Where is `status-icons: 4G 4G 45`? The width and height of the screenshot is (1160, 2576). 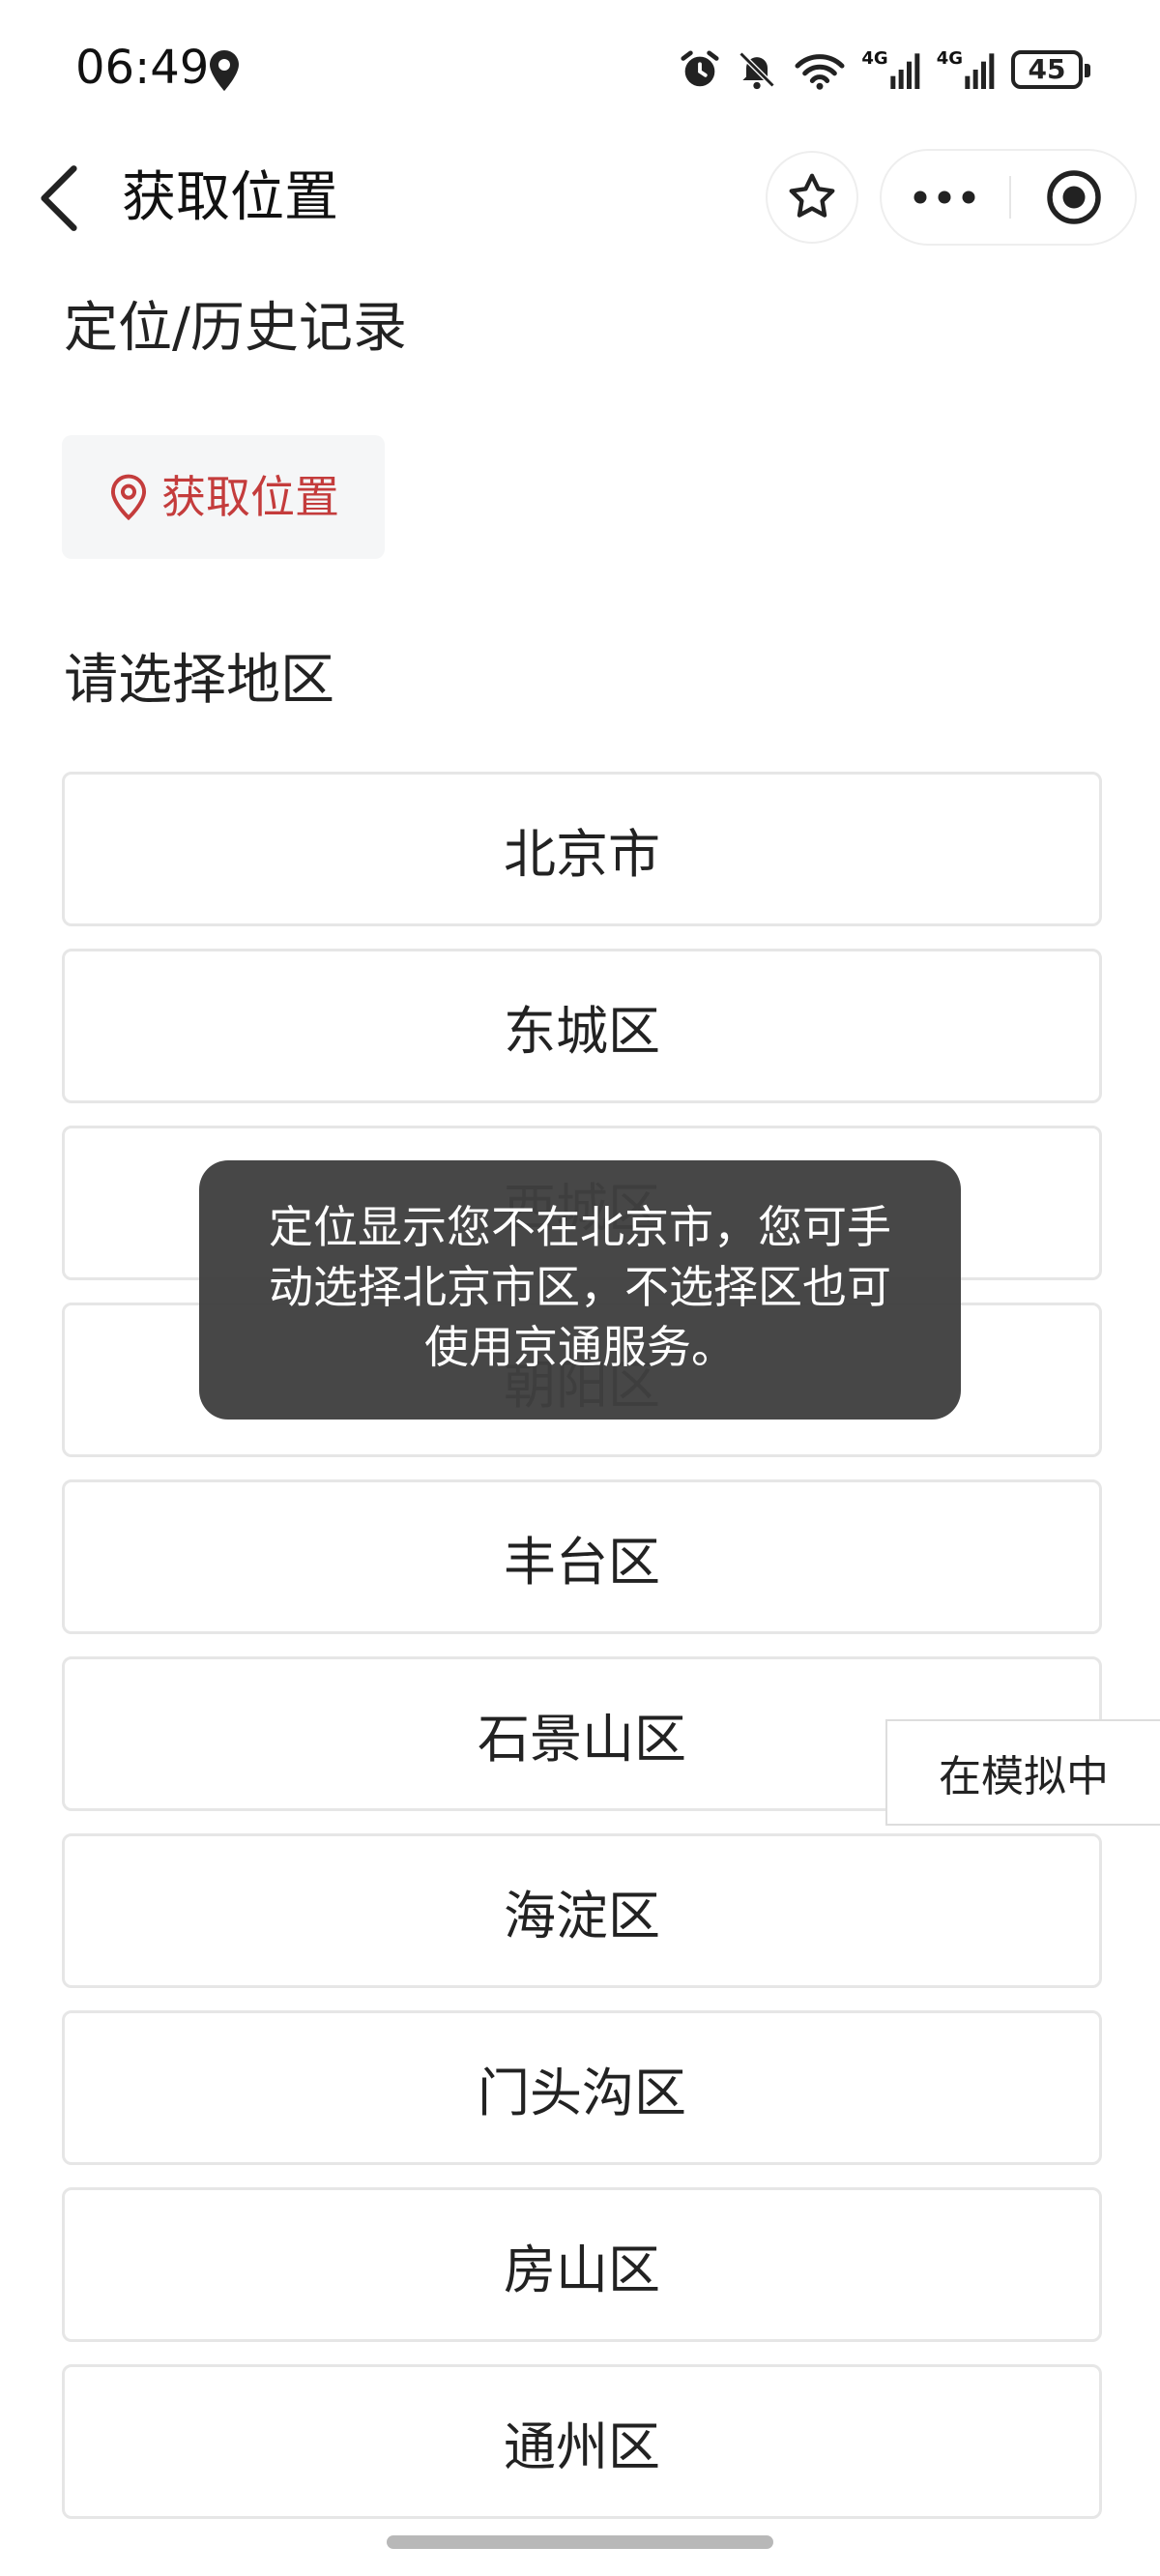
status-icons: 4G 4G 45 is located at coordinates (884, 70).